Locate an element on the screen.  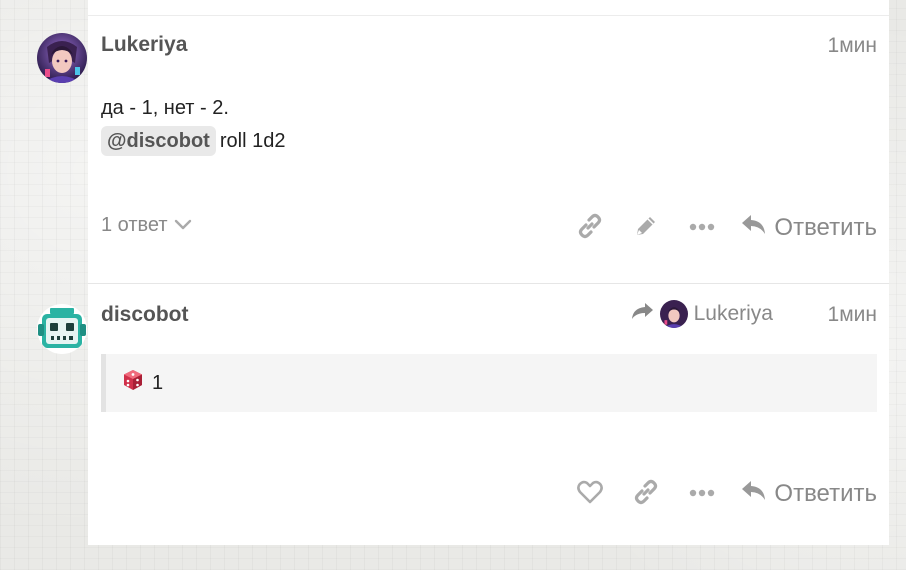
mention-link: @discobot is located at coordinates (158, 141).